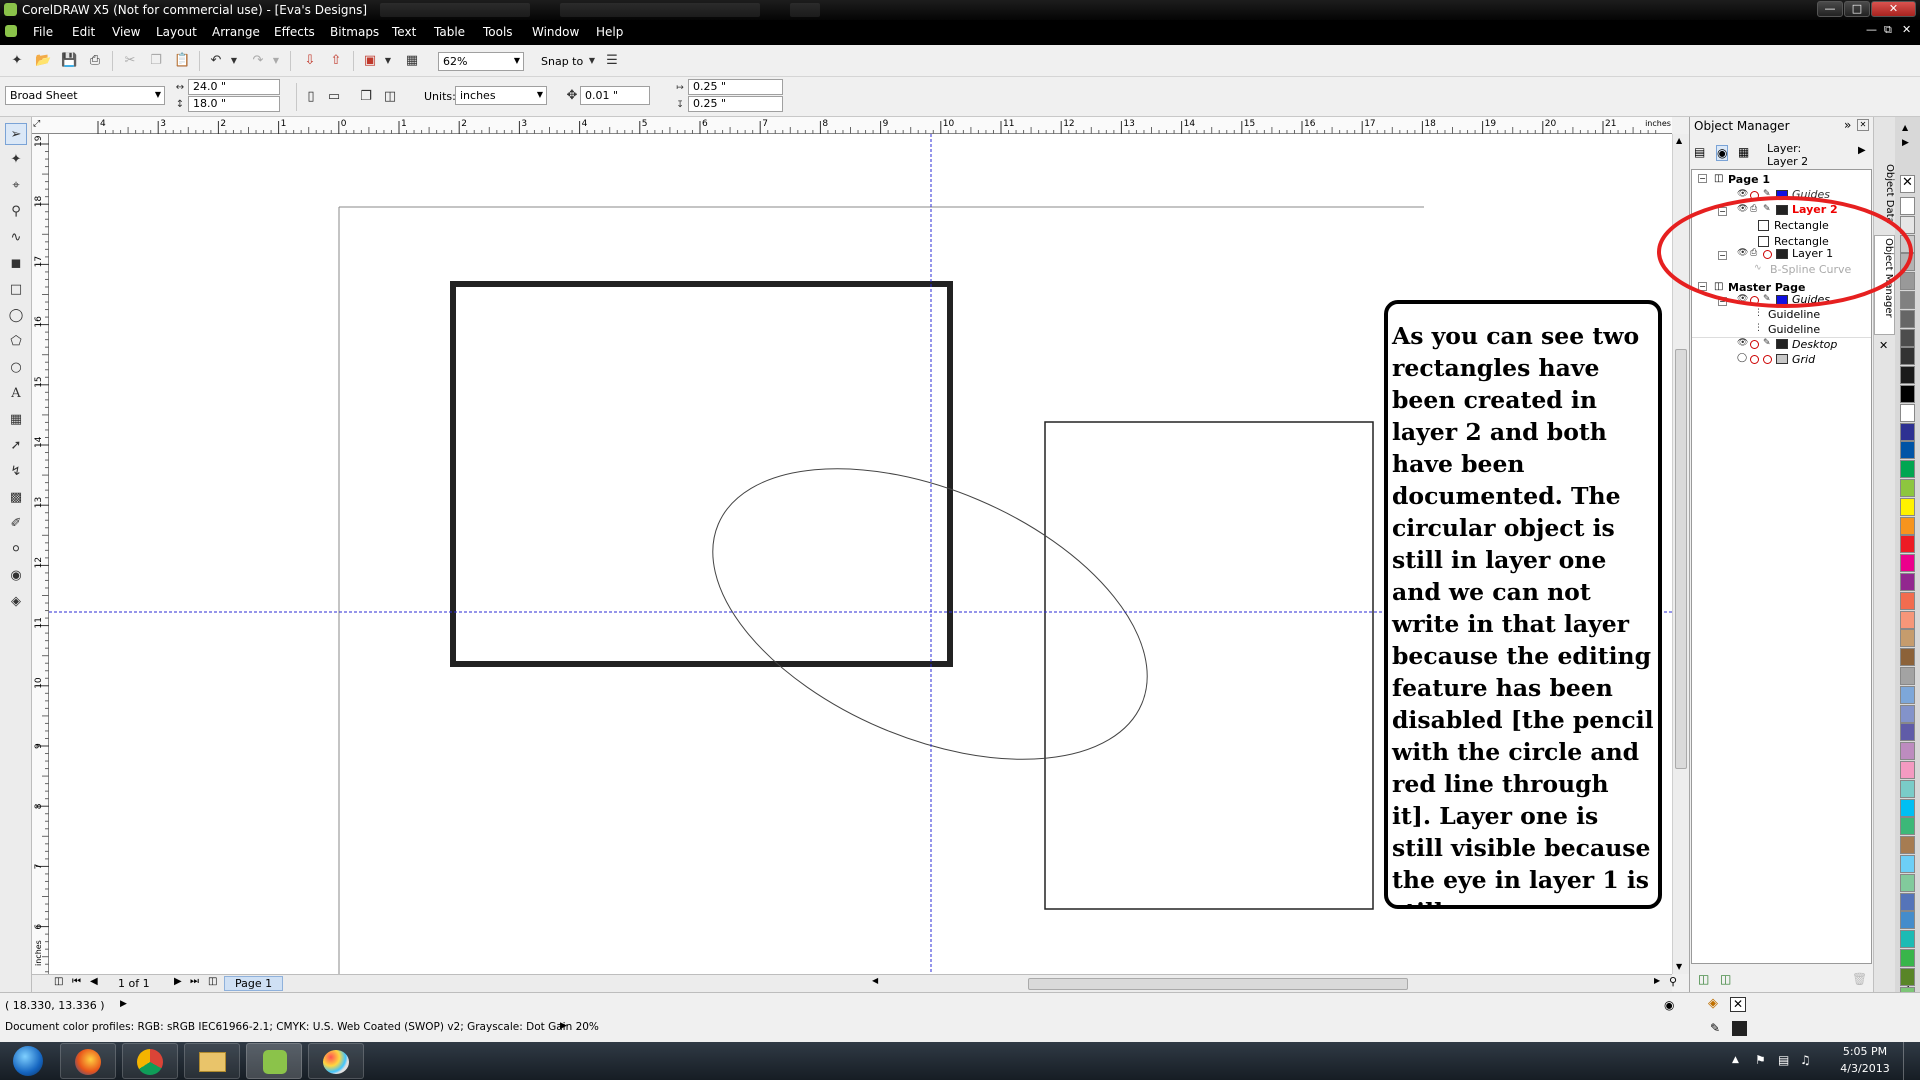 The image size is (1920, 1080). Describe the element at coordinates (1805, 1060) in the screenshot. I see `volume-icon: ♫` at that location.